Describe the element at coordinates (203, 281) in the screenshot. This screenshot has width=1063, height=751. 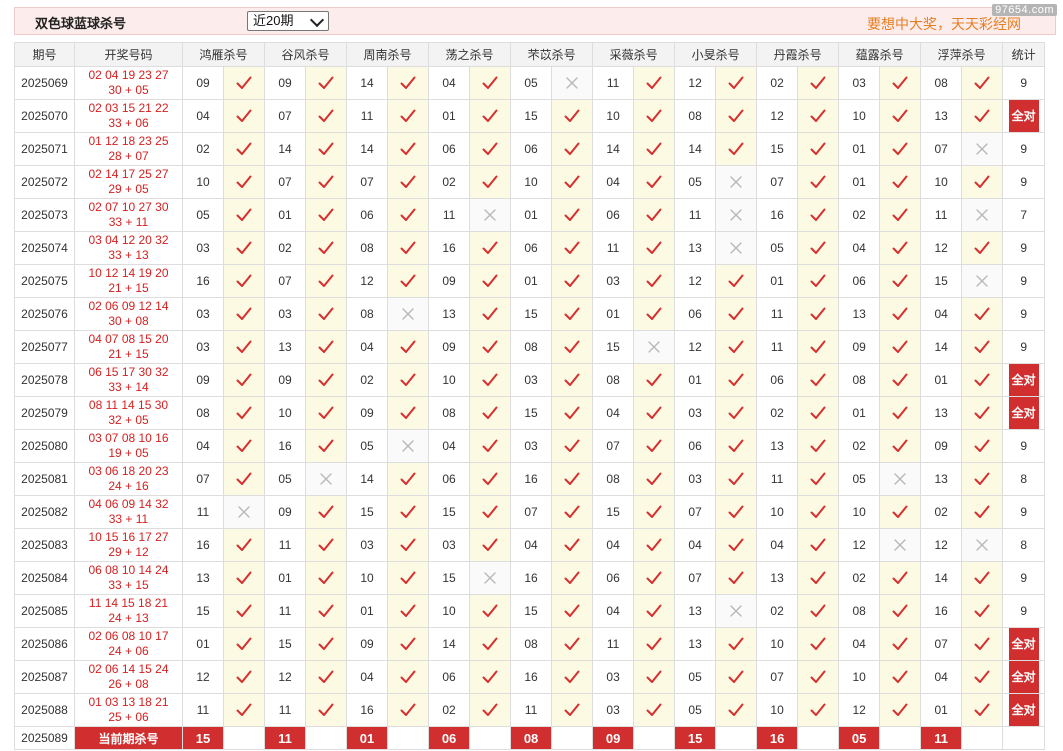
I see `kill-number-cell: 16` at that location.